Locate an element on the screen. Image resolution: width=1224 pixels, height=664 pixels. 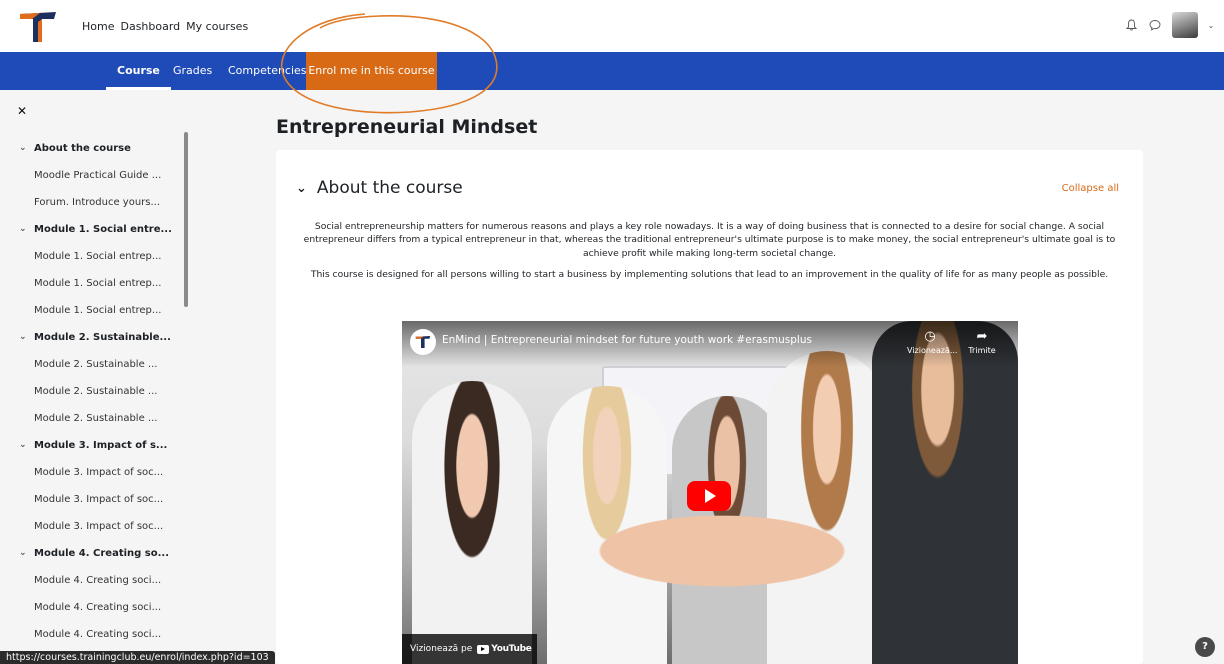
watch-on-youtube-button: Vizionează pe YouTube is located at coordinates (469, 649).